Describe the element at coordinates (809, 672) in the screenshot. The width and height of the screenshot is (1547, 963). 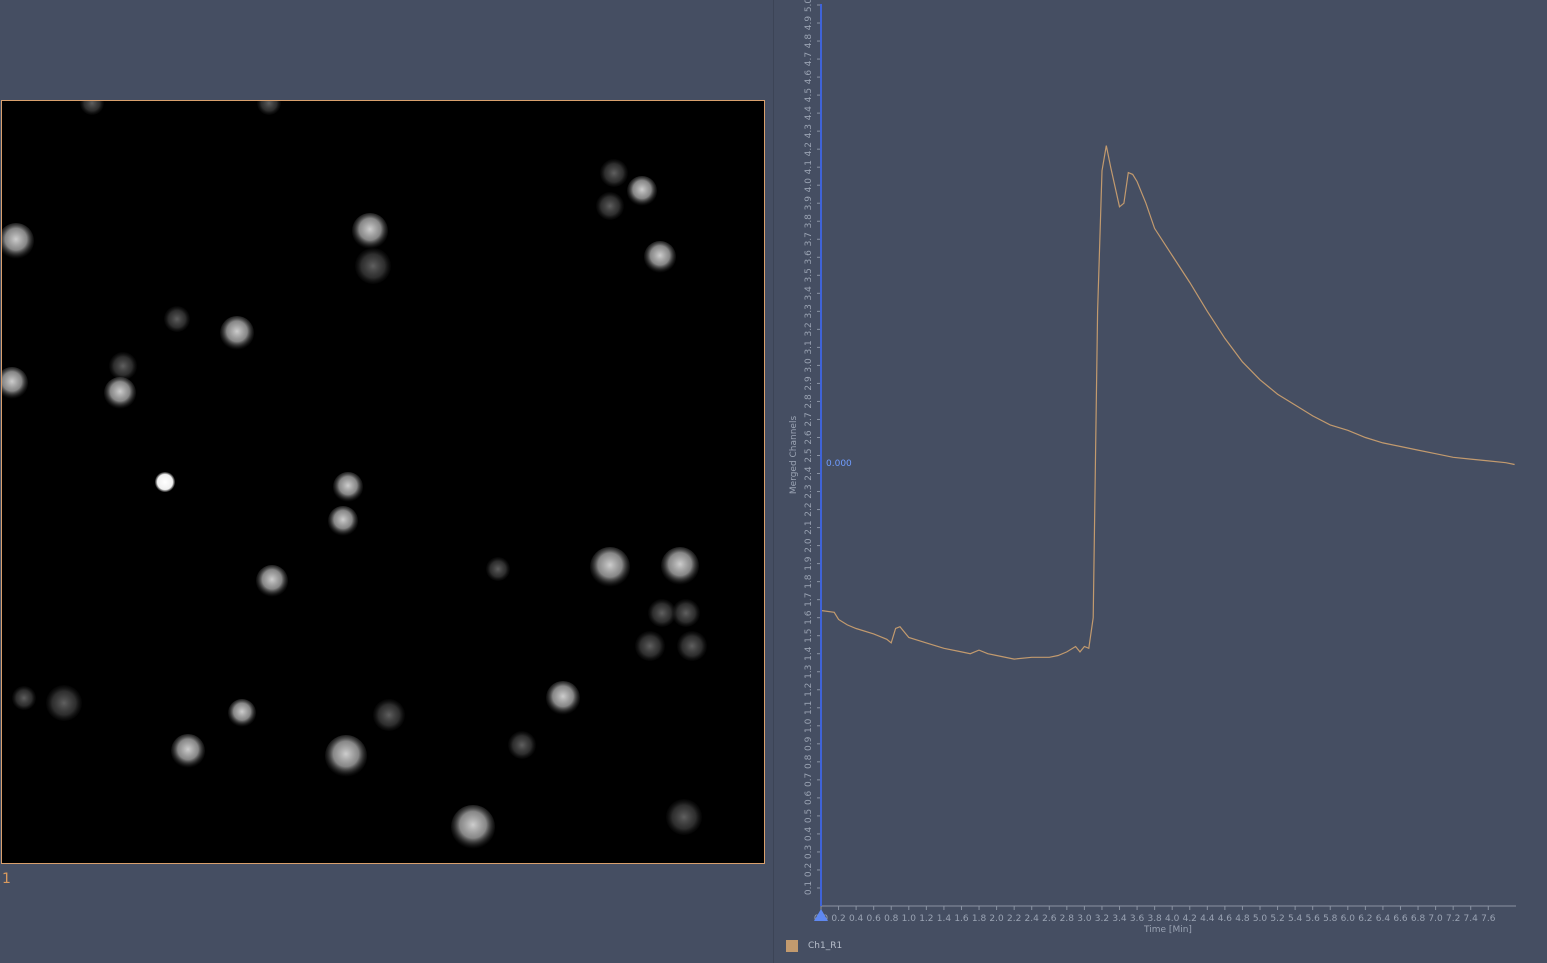
I see `y-tick-label: 1.3` at that location.